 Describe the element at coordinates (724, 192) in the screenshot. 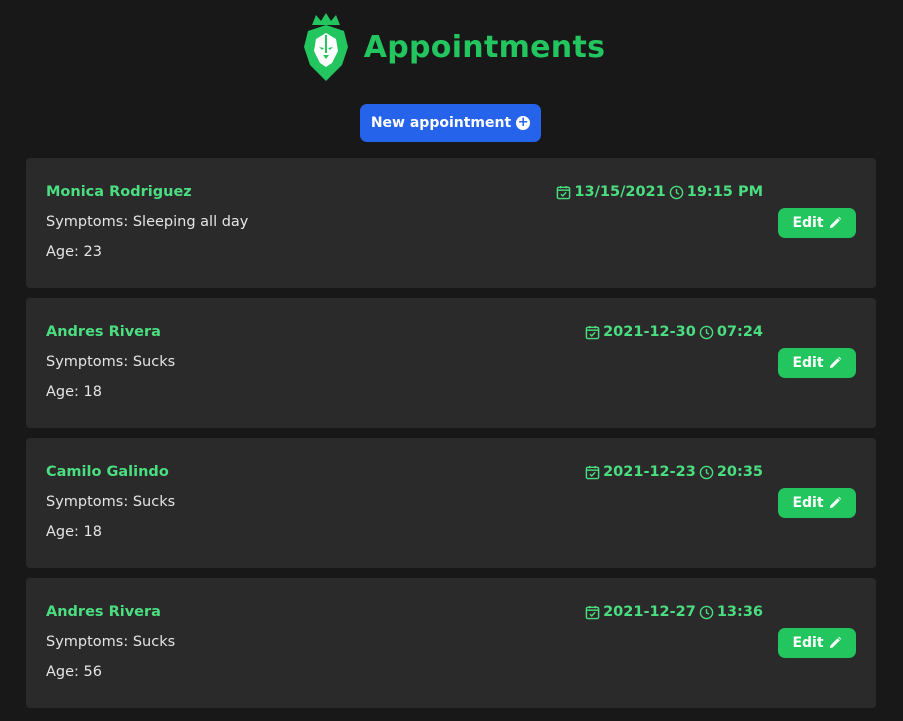

I see `appointment-time: 19:15 PM` at that location.